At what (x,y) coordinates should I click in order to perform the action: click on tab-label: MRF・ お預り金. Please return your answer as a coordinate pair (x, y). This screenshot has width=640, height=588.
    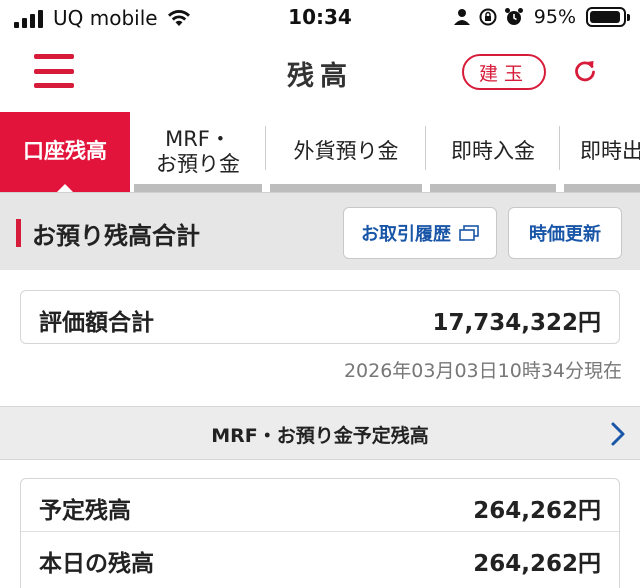
    Looking at the image, I should click on (198, 151).